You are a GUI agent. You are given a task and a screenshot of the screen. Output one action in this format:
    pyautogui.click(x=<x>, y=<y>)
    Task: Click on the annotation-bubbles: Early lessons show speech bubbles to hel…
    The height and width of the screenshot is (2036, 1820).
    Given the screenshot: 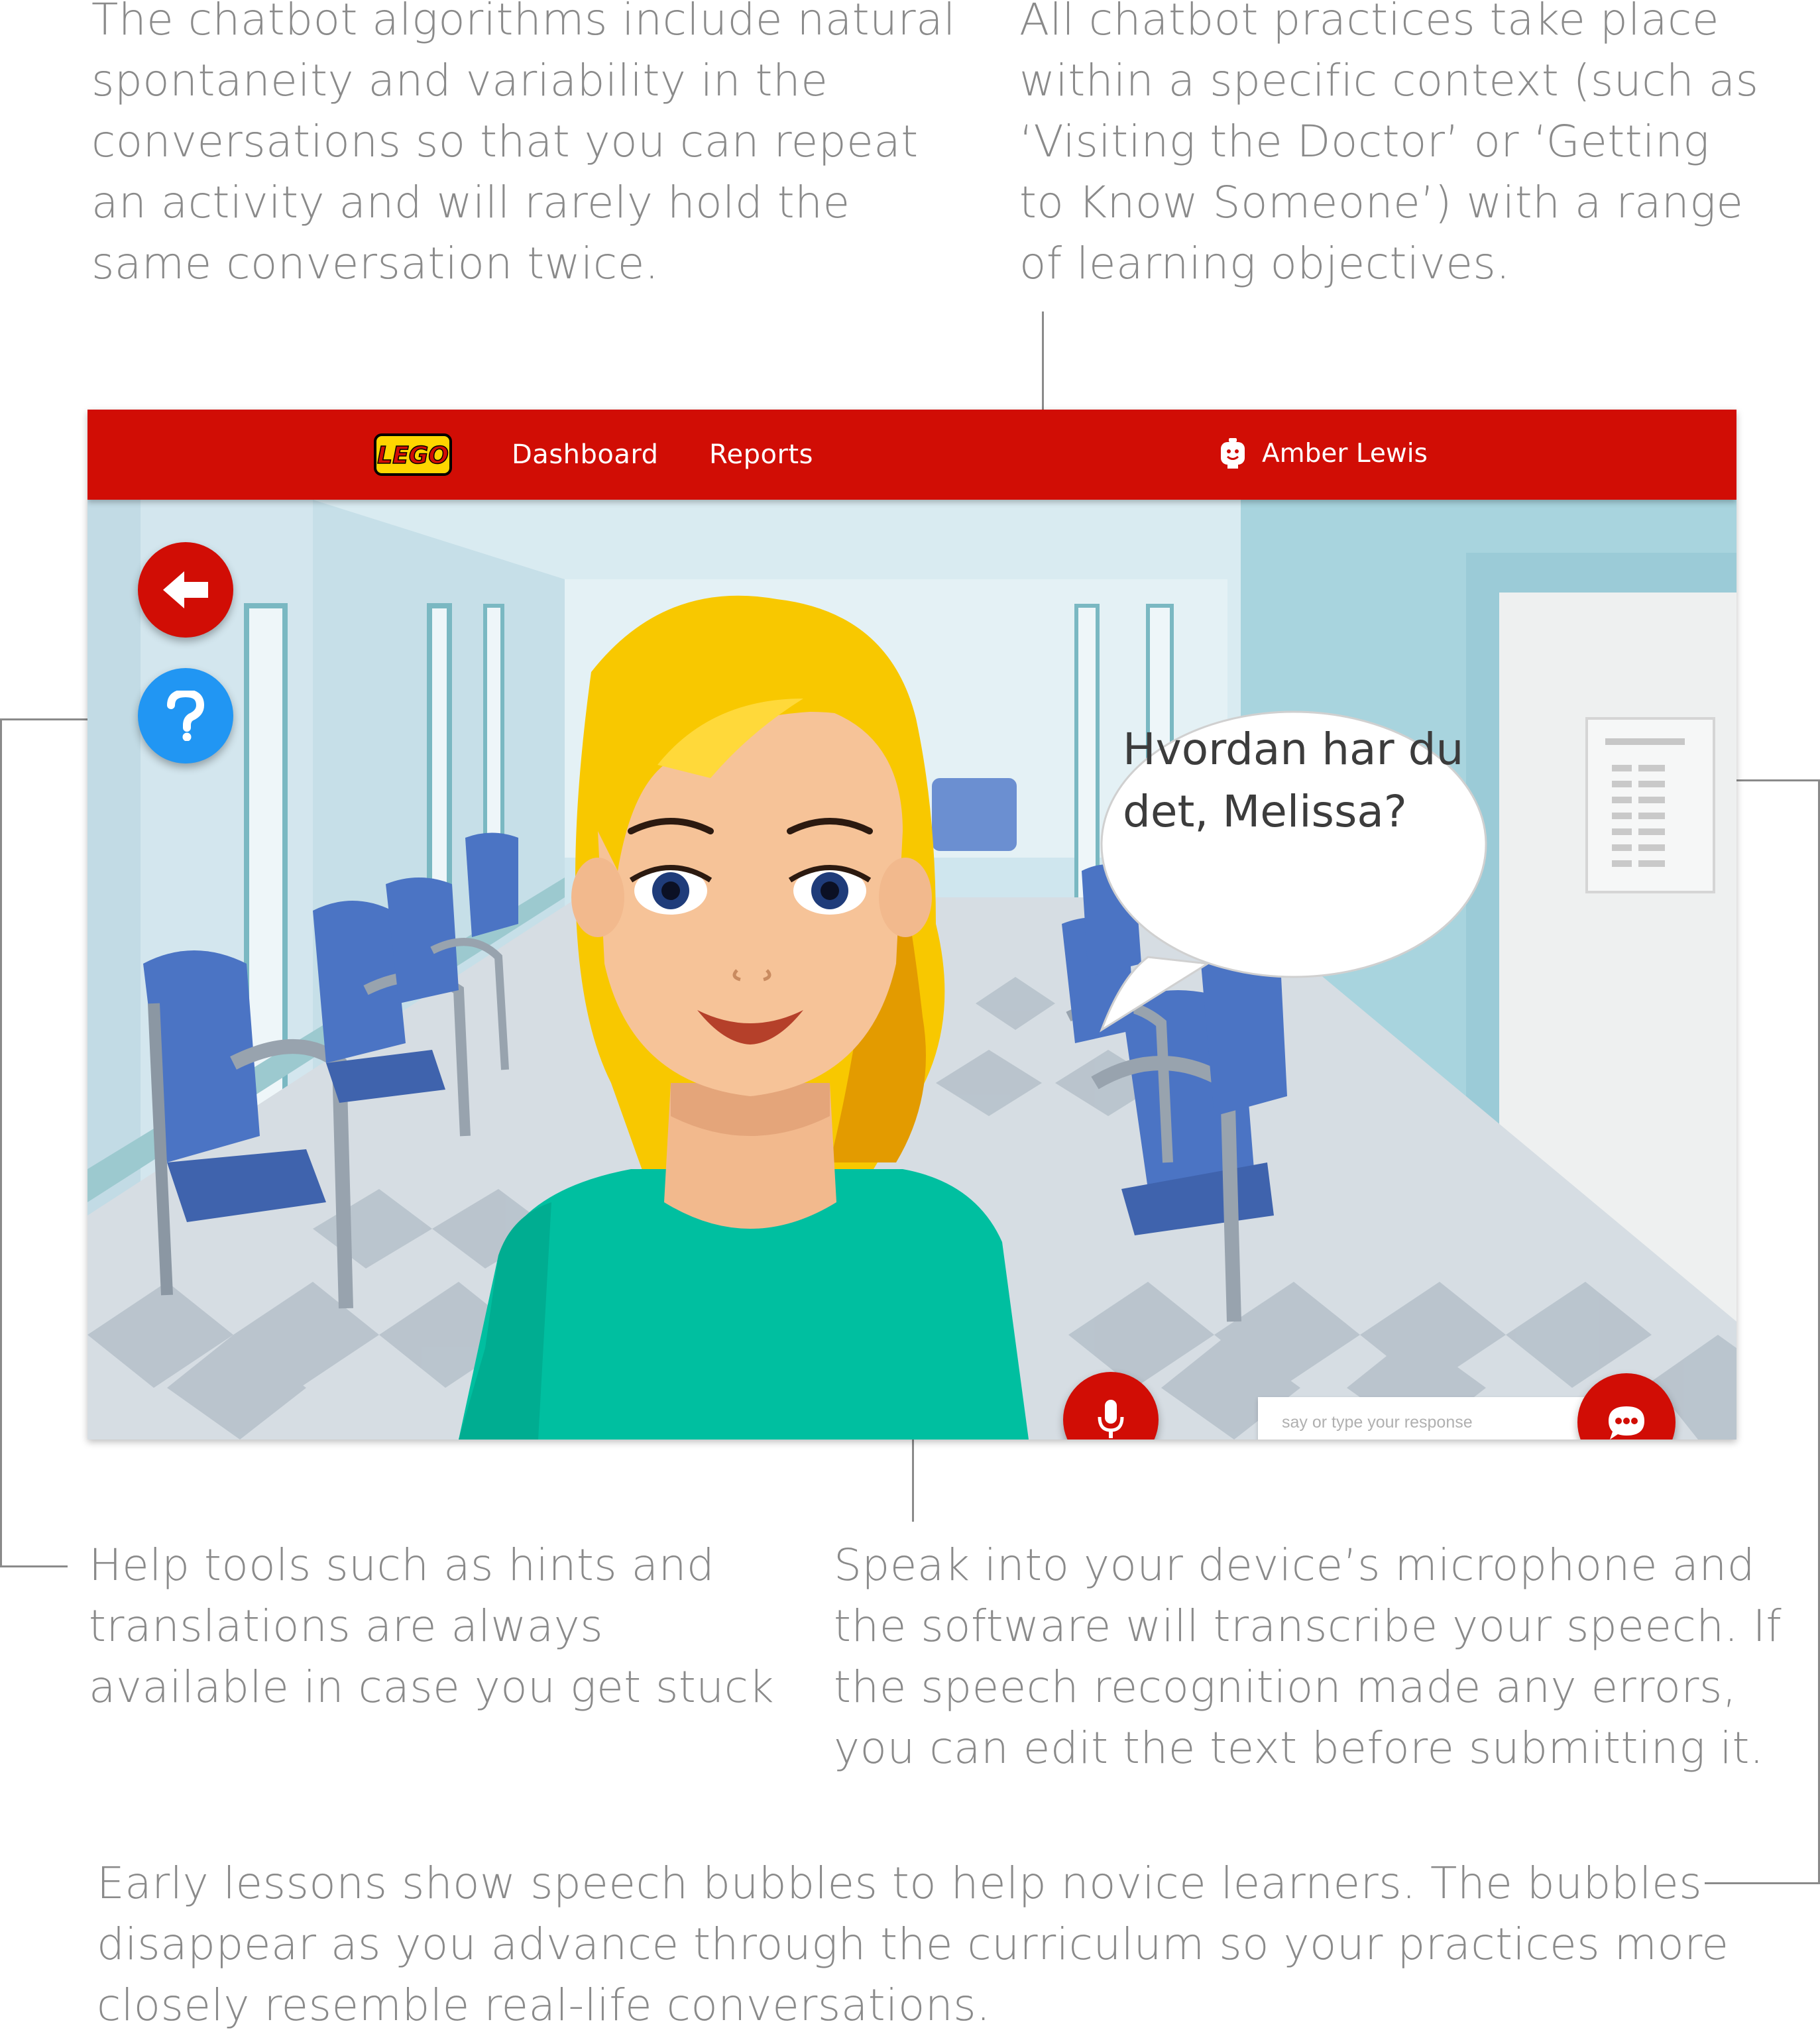 What is the action you would take?
    pyautogui.click(x=913, y=1944)
    